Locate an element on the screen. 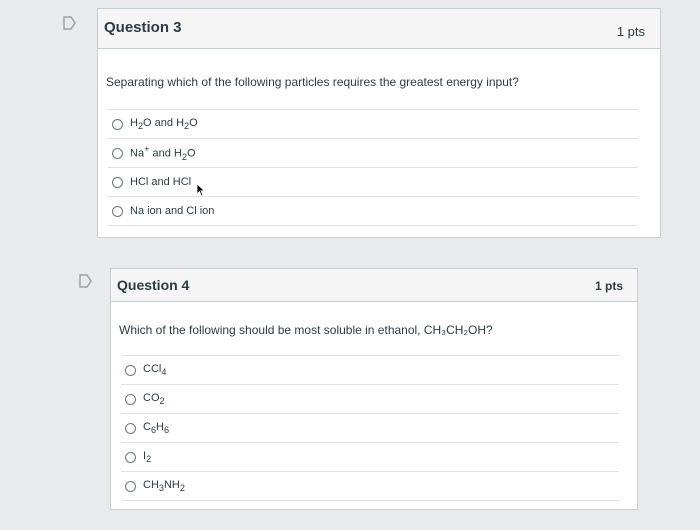 The width and height of the screenshot is (700, 530). answer-option: H2O and H2O is located at coordinates (373, 123).